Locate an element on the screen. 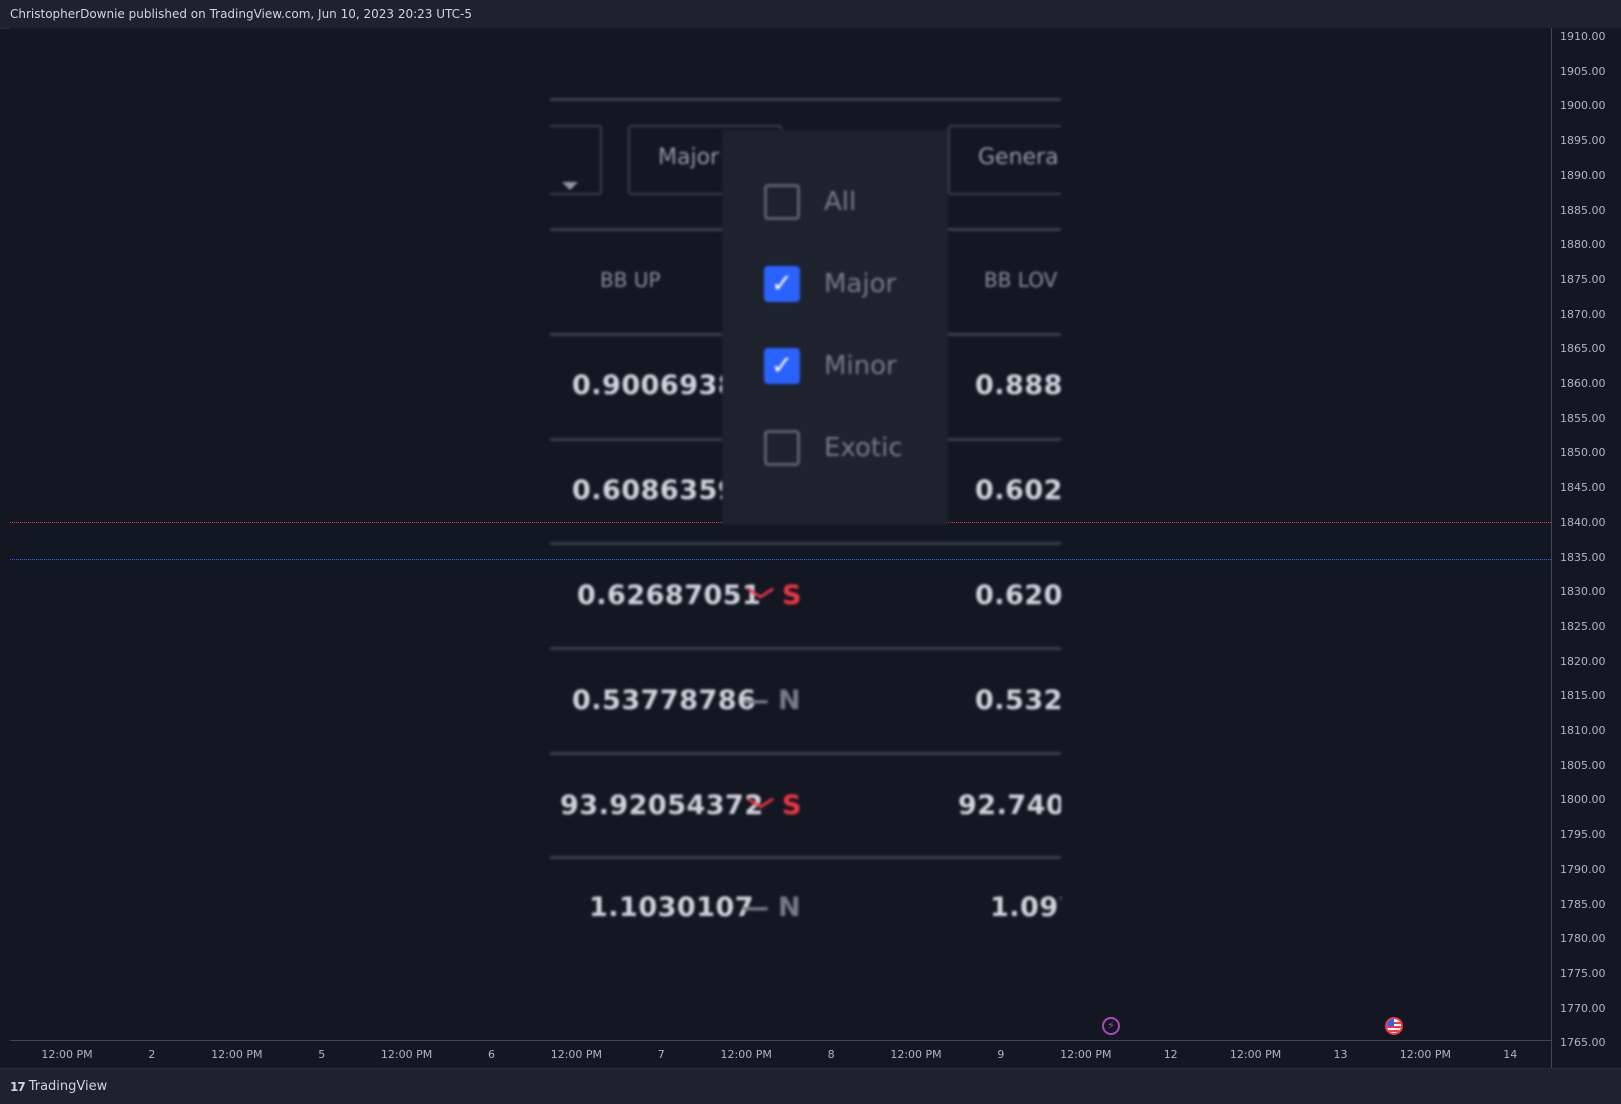 Image resolution: width=1621 pixels, height=1104 pixels. price-tick: 1820.00 is located at coordinates (1583, 661).